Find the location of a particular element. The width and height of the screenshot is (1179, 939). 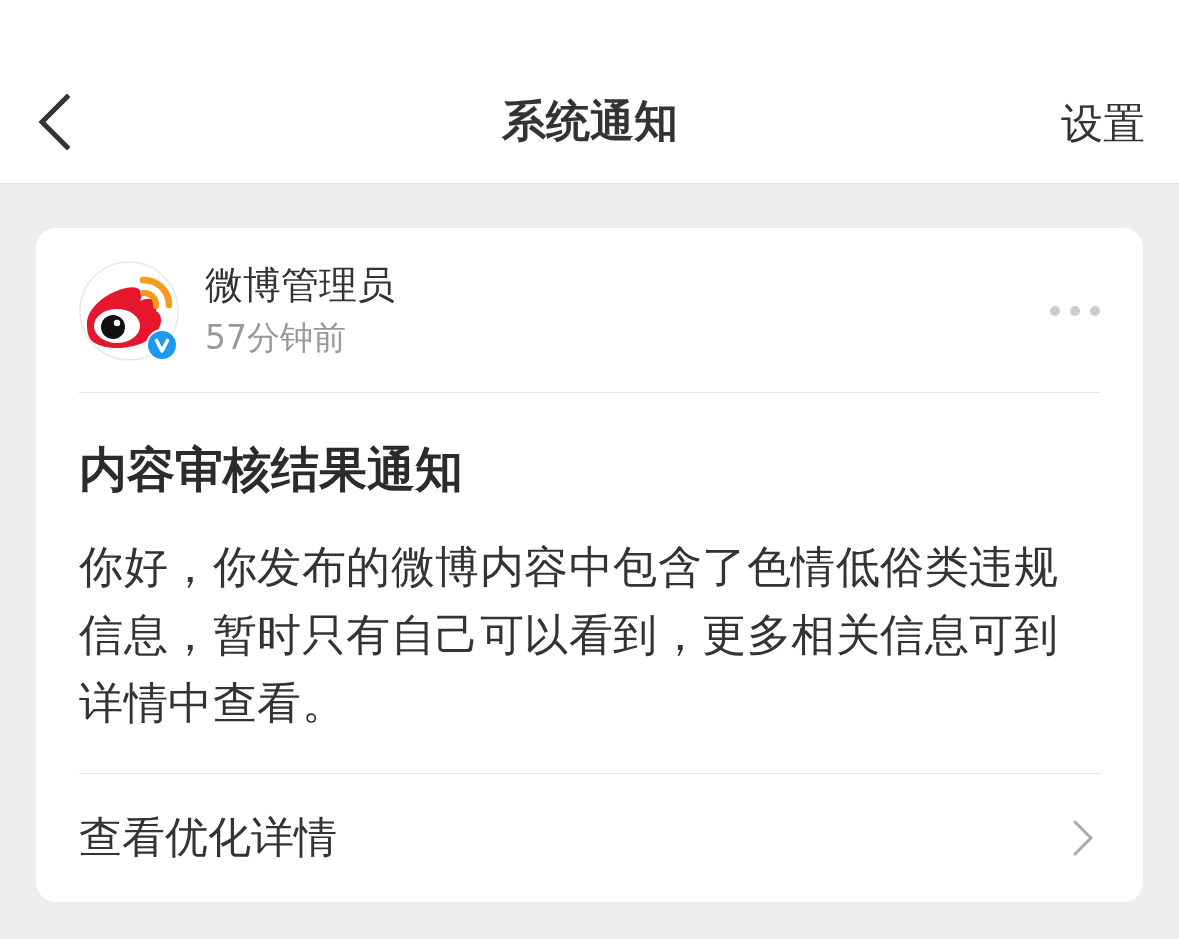

page-title: 系统通知 is located at coordinates (589, 121).